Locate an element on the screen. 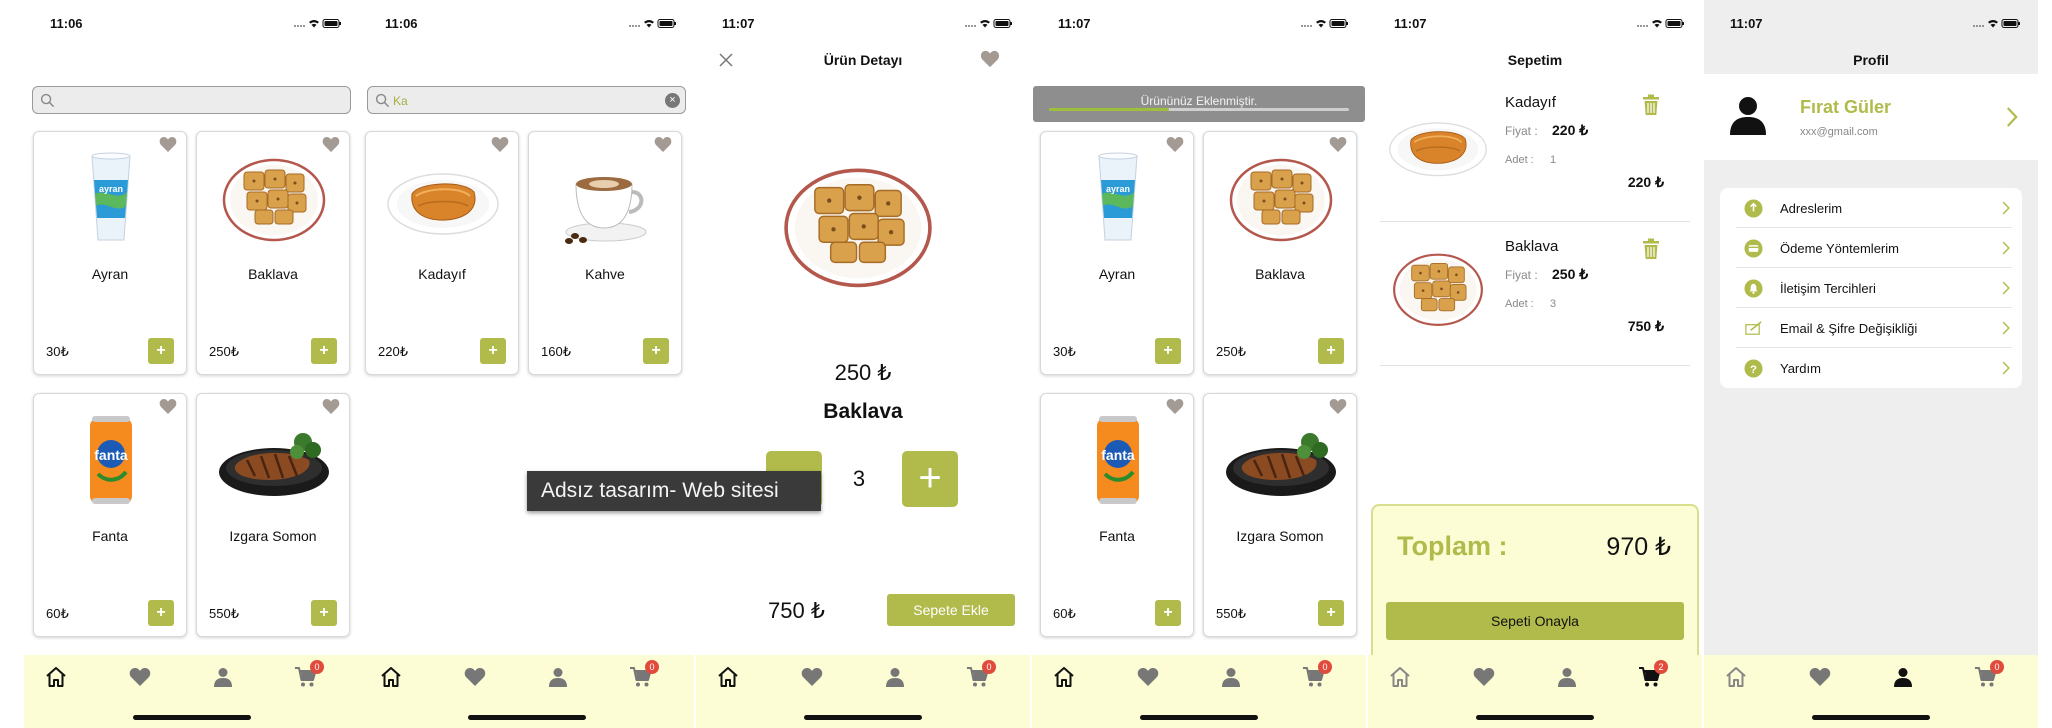 Image resolution: width=2052 pixels, height=728 pixels. menu-item-communication: İletişim Tercihleri is located at coordinates (1874, 288).